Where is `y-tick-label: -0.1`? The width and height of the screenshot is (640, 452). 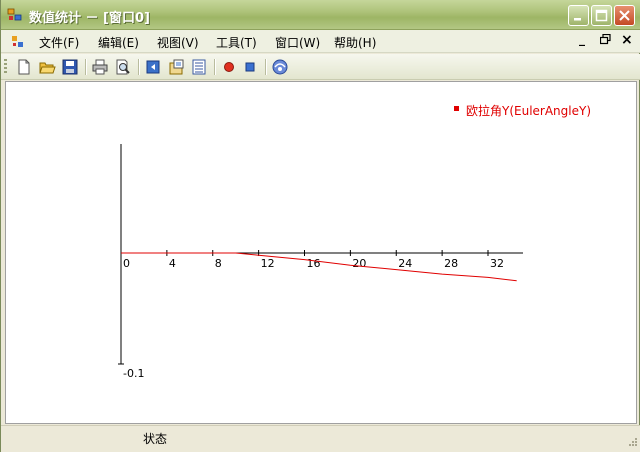
y-tick-label: -0.1 is located at coordinates (133, 373).